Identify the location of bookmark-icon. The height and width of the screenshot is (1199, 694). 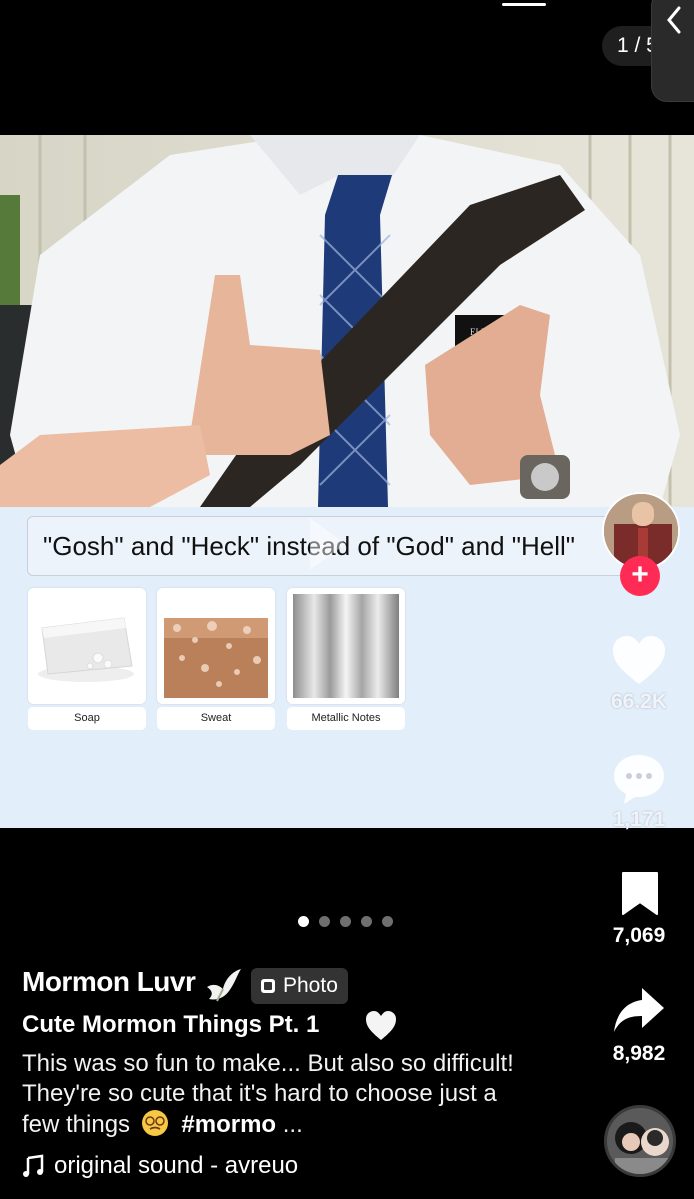
(640, 893).